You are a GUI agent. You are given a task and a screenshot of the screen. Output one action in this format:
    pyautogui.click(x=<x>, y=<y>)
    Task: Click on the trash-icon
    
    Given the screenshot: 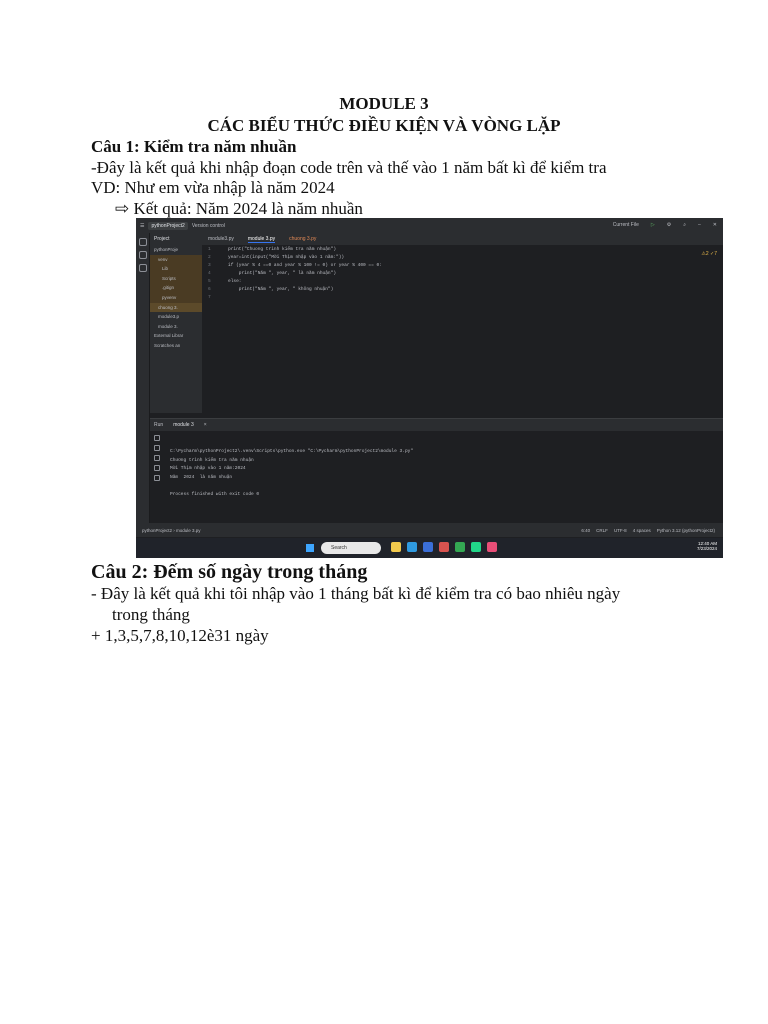 What is the action you would take?
    pyautogui.click(x=157, y=478)
    